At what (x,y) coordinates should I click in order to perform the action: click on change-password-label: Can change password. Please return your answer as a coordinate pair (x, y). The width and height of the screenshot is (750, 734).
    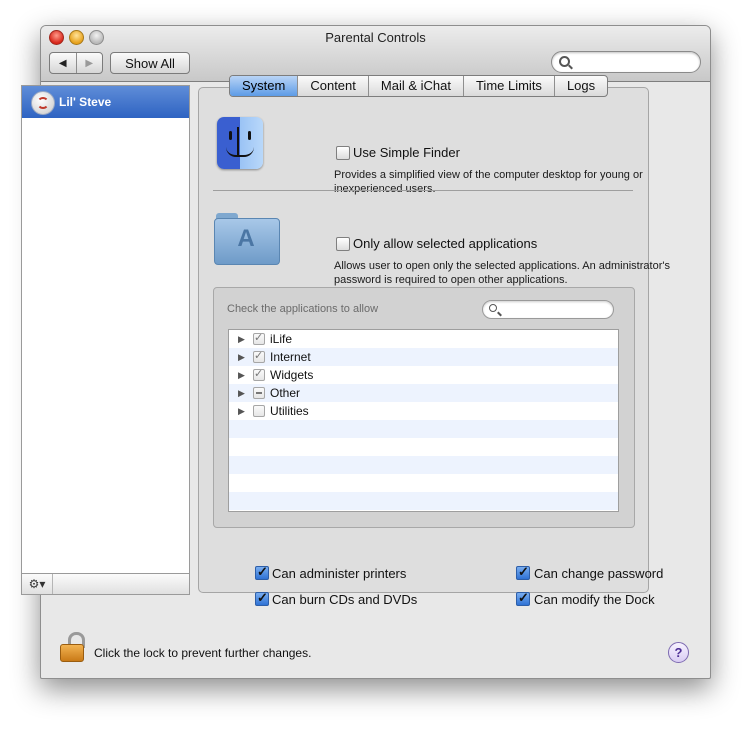
    Looking at the image, I should click on (598, 573).